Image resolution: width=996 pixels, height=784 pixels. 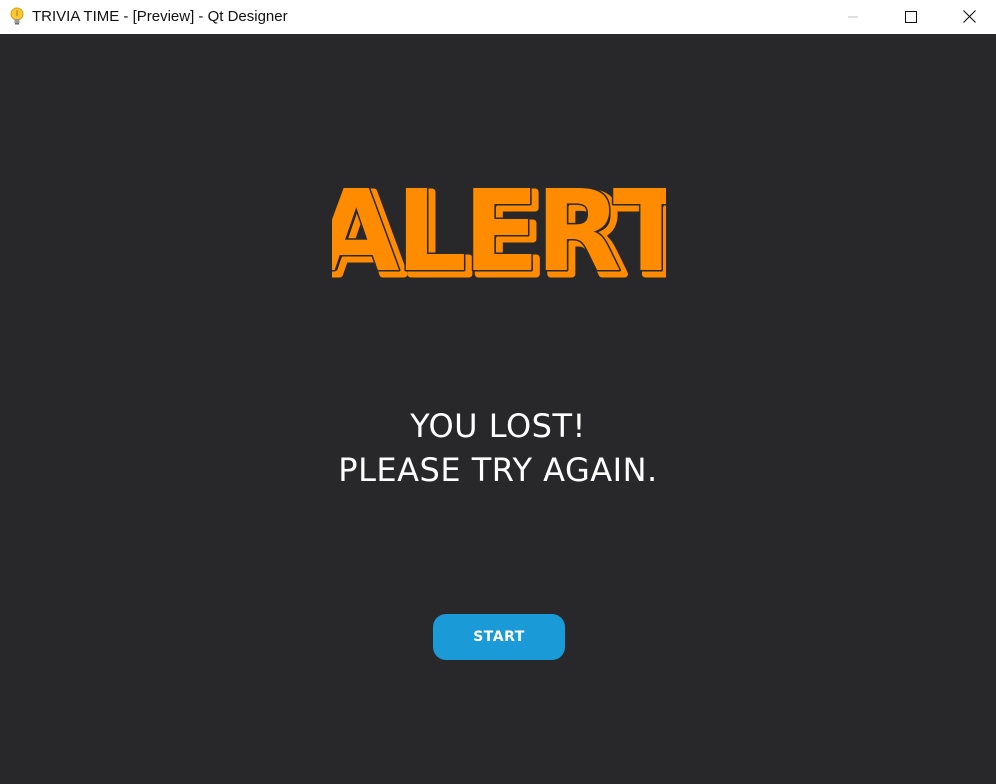 I want to click on close-icon, so click(x=969, y=17).